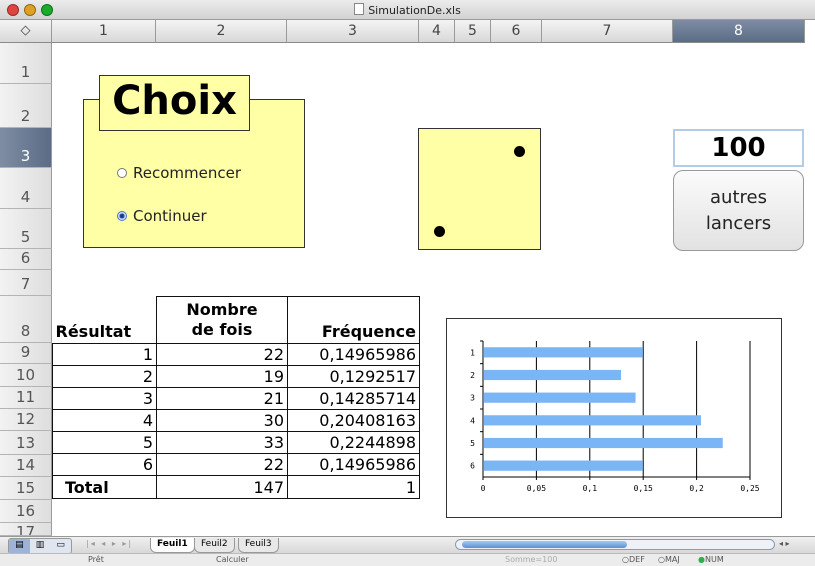 The width and height of the screenshot is (815, 566). Describe the element at coordinates (122, 216) in the screenshot. I see `radio-button-on` at that location.